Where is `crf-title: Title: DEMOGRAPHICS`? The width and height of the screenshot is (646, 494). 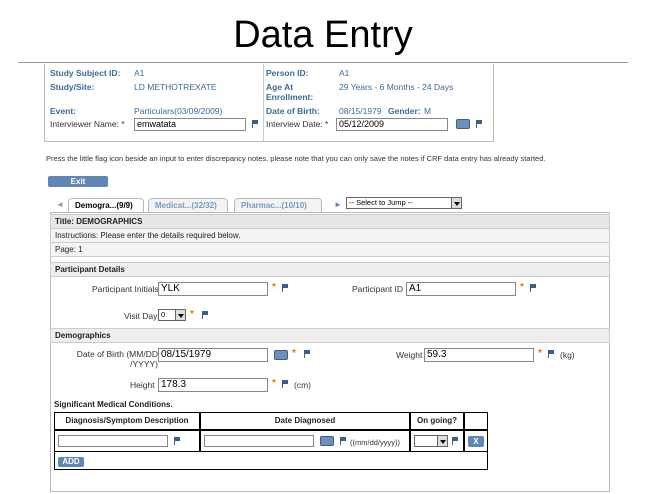 crf-title: Title: DEMOGRAPHICS is located at coordinates (330, 221).